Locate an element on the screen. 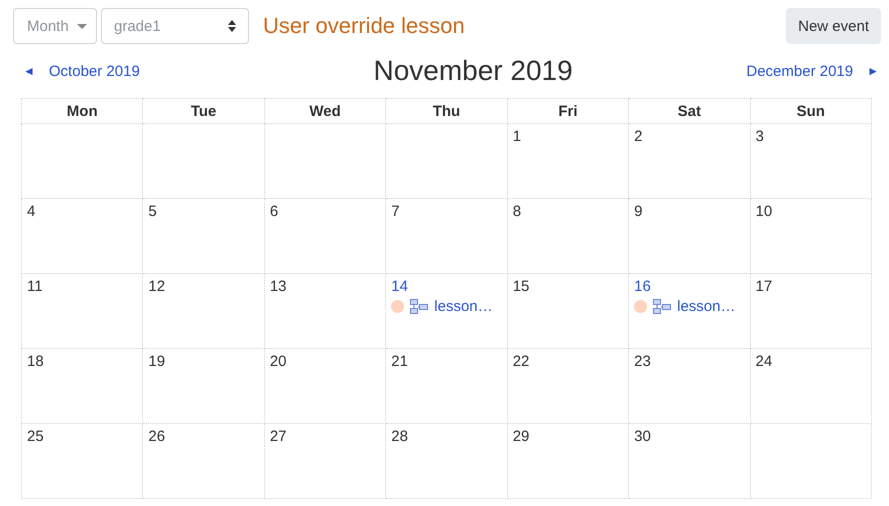 This screenshot has width=889, height=506. left-arrow-icon: ◄ is located at coordinates (29, 71).